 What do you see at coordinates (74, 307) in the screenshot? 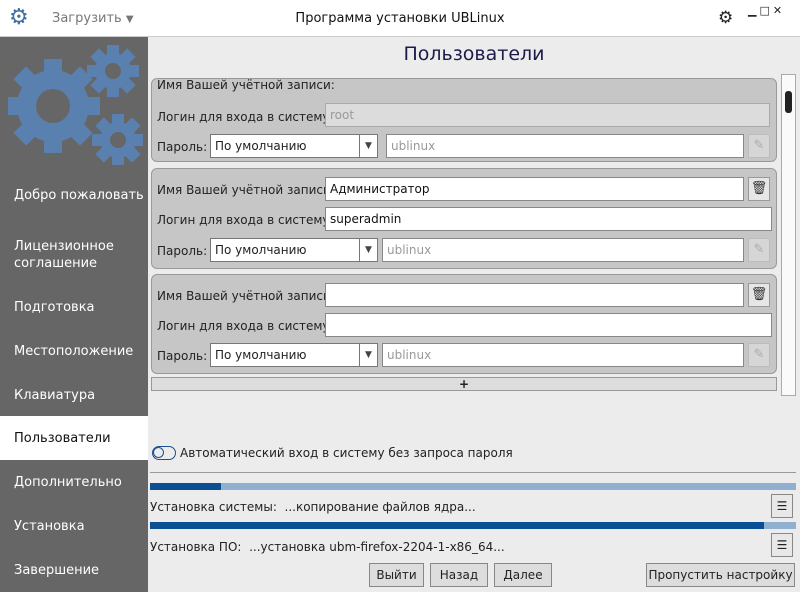
I see `sidebar-item-preparation: Подготовка` at bounding box center [74, 307].